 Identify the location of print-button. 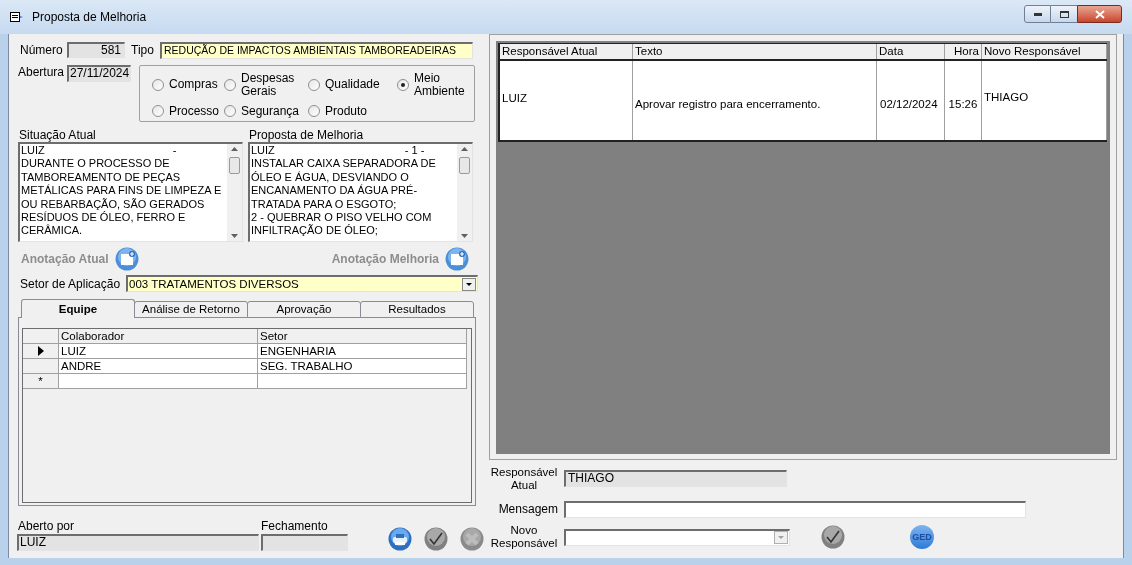
(400, 539).